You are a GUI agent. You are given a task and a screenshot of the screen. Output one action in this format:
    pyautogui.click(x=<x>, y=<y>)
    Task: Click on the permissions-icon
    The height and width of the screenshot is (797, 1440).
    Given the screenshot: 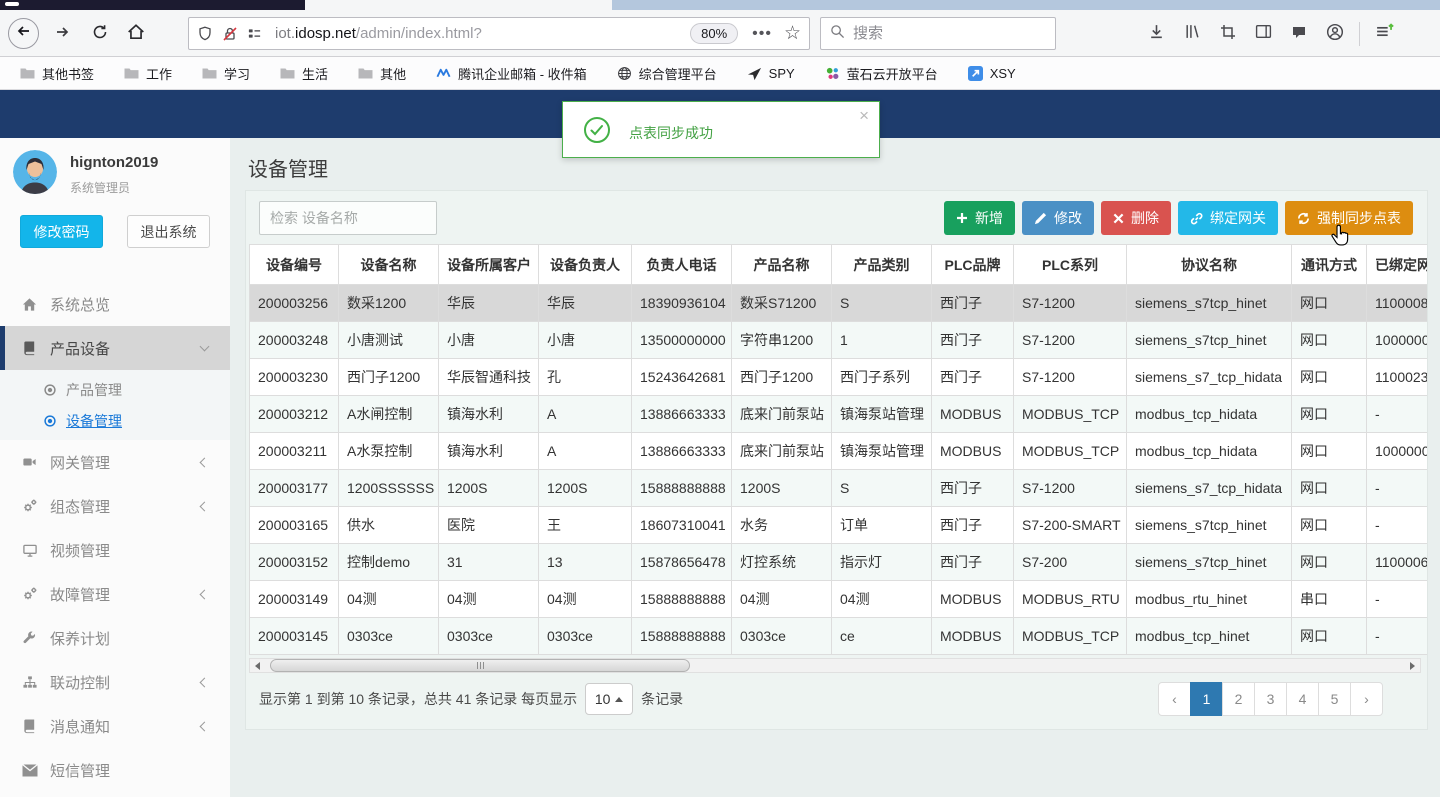 What is the action you would take?
    pyautogui.click(x=254, y=33)
    